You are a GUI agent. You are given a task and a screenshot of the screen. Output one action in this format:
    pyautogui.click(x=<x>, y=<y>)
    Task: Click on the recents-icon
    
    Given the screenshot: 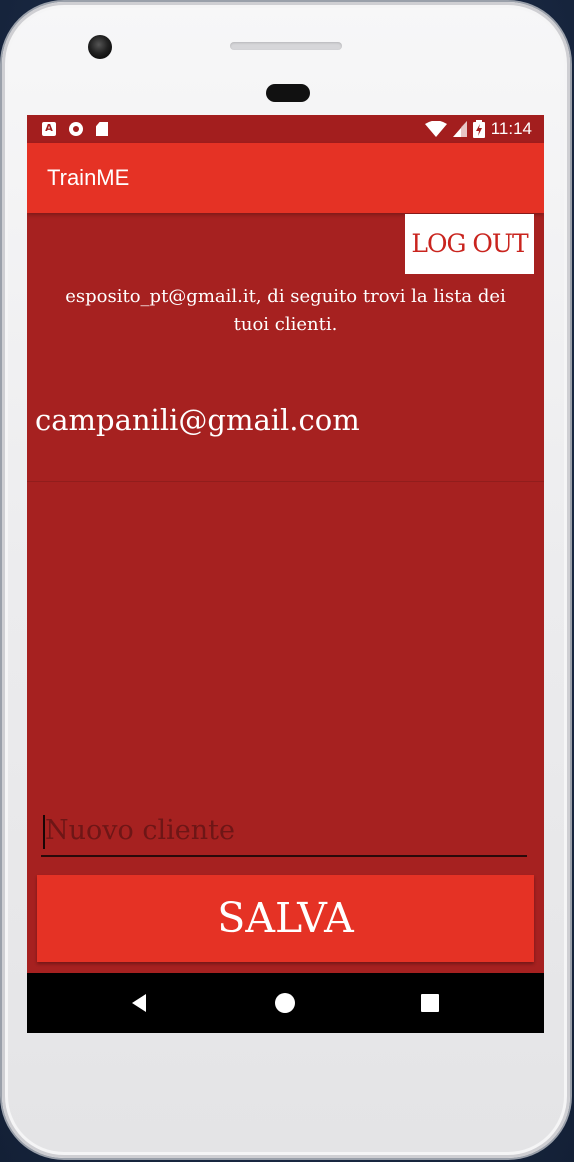 What is the action you would take?
    pyautogui.click(x=430, y=1003)
    